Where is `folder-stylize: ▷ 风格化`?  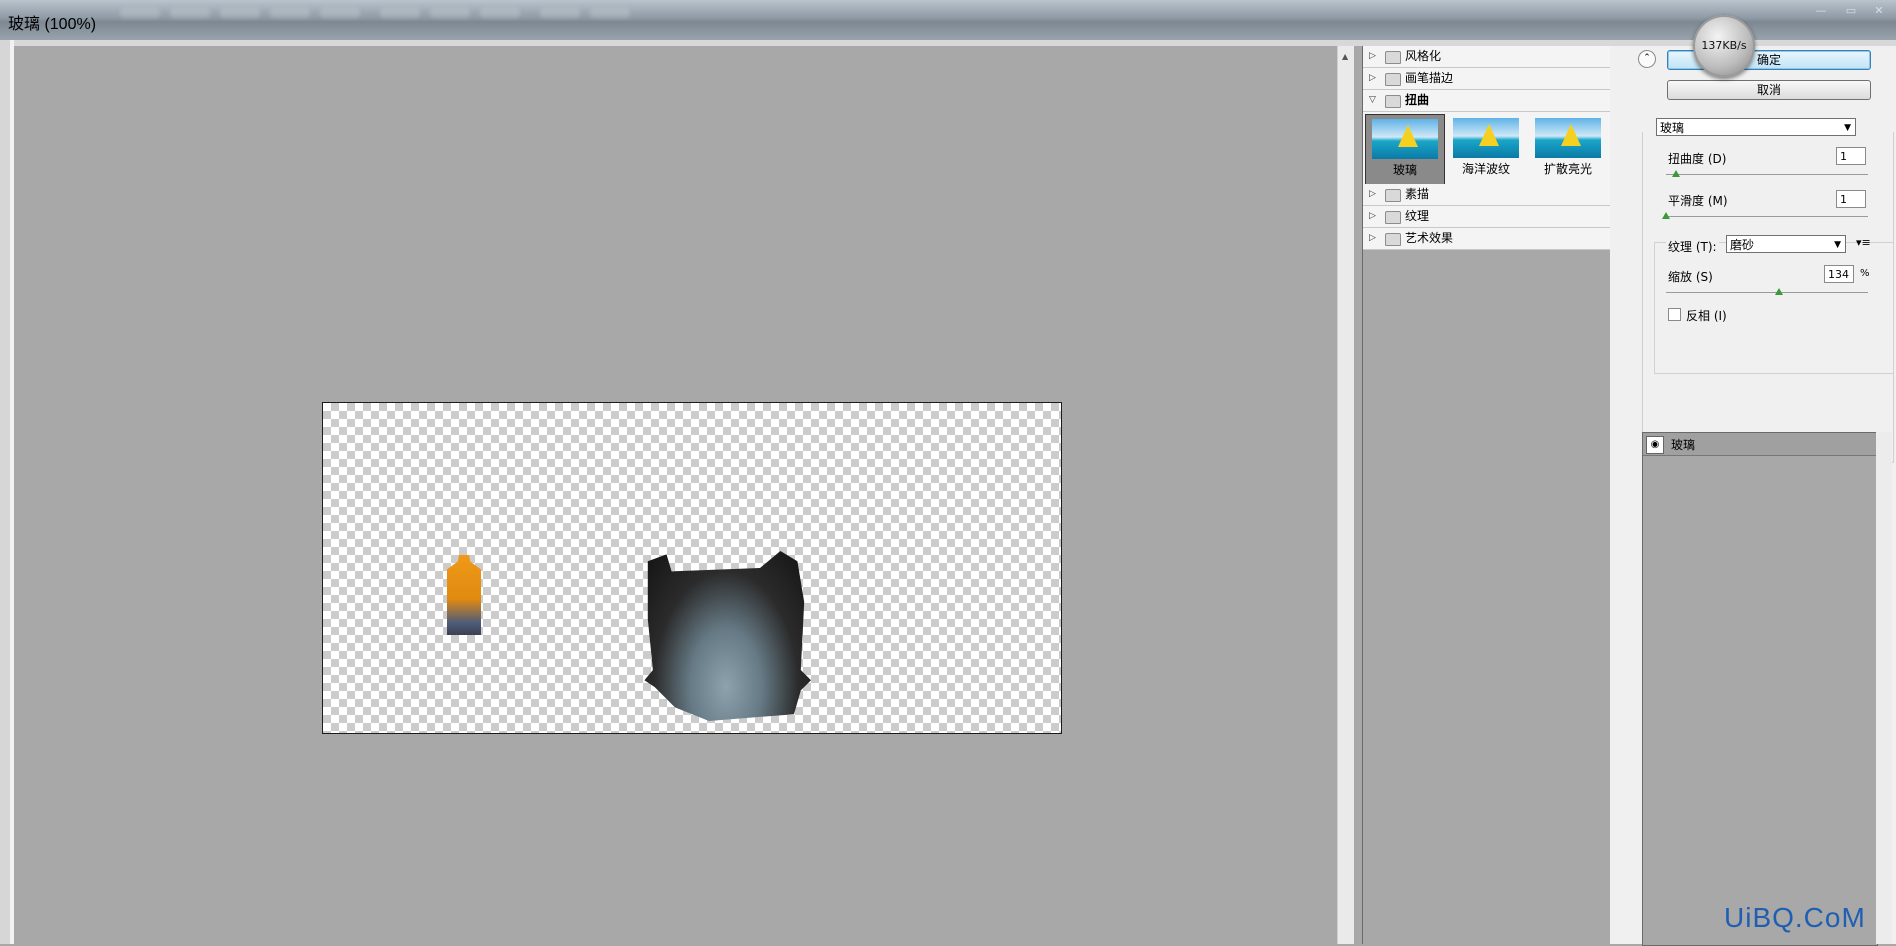 folder-stylize: ▷ 风格化 is located at coordinates (1487, 57).